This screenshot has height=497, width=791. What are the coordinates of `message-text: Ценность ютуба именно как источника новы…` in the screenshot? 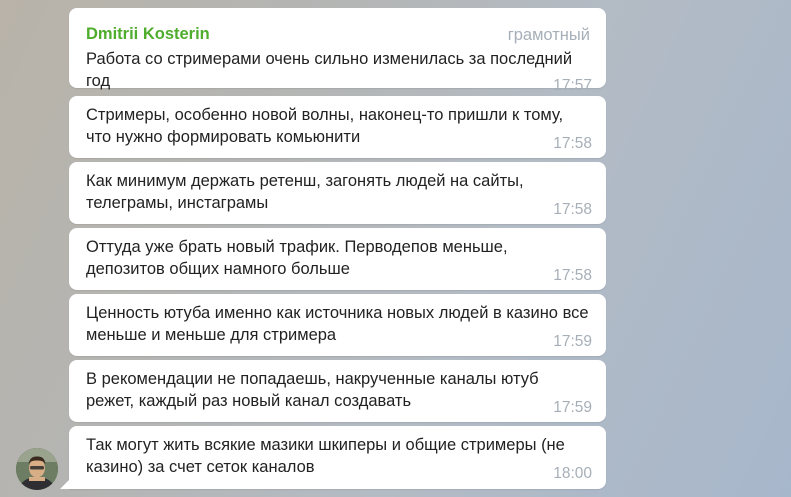 It's located at (337, 324).